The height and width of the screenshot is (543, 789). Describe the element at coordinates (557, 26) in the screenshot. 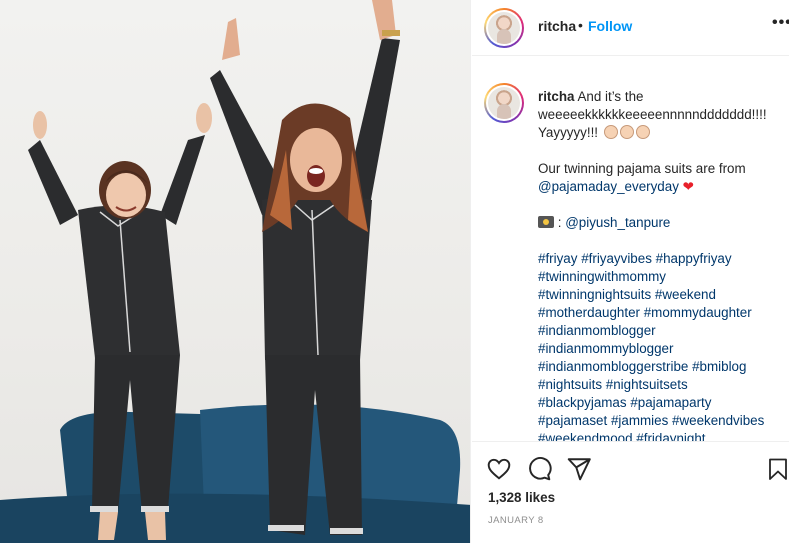

I see `header-username: ritcha` at that location.